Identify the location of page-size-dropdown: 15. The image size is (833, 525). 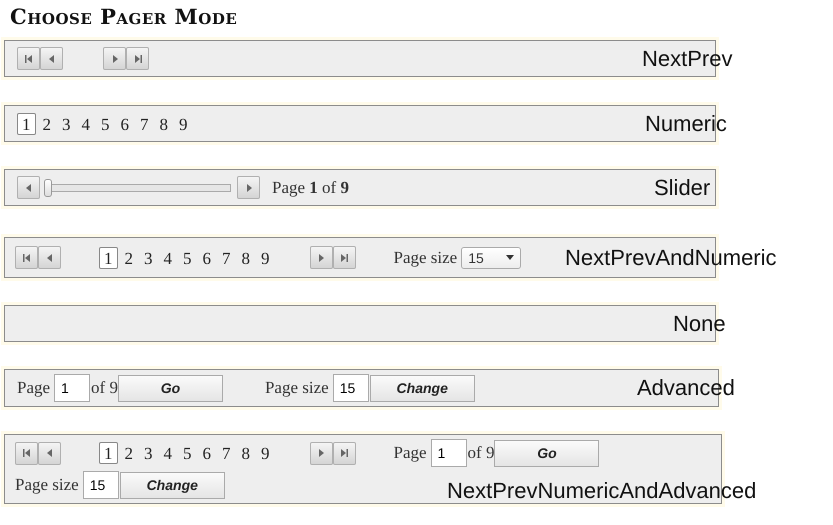
(491, 257).